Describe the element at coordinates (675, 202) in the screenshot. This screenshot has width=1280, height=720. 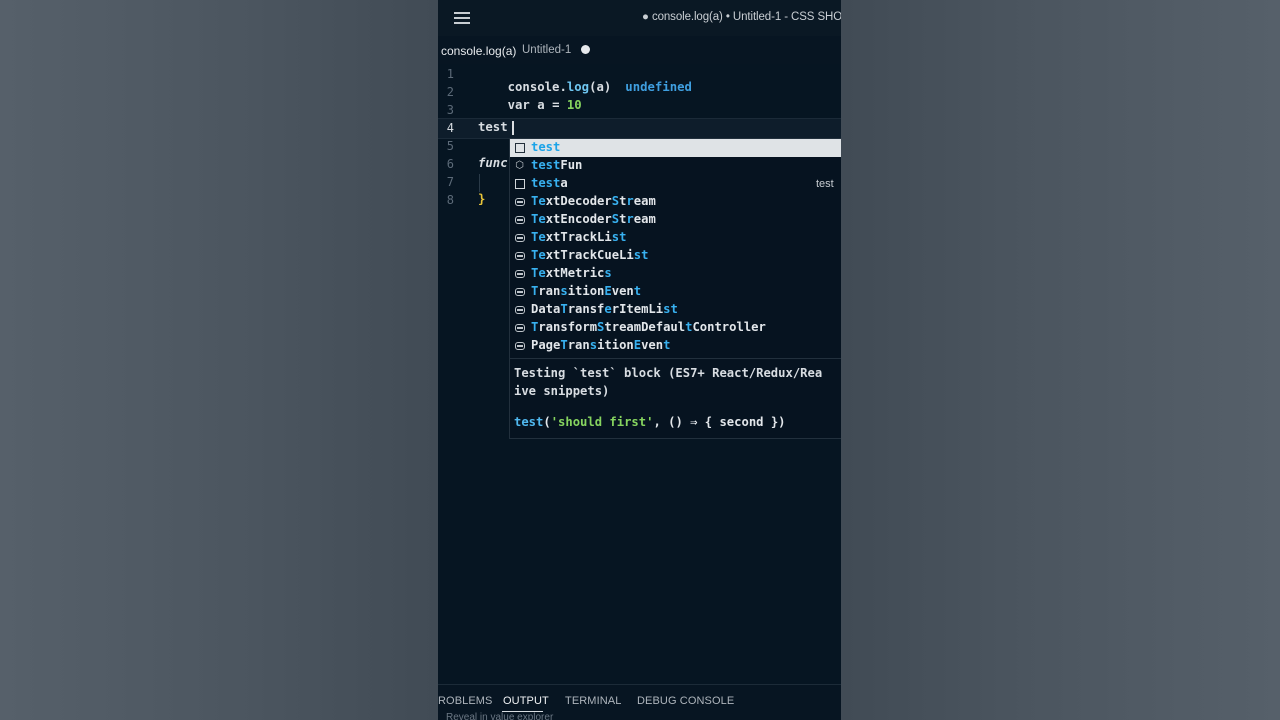
I see `suggestion-item: TextDecoderStream` at that location.